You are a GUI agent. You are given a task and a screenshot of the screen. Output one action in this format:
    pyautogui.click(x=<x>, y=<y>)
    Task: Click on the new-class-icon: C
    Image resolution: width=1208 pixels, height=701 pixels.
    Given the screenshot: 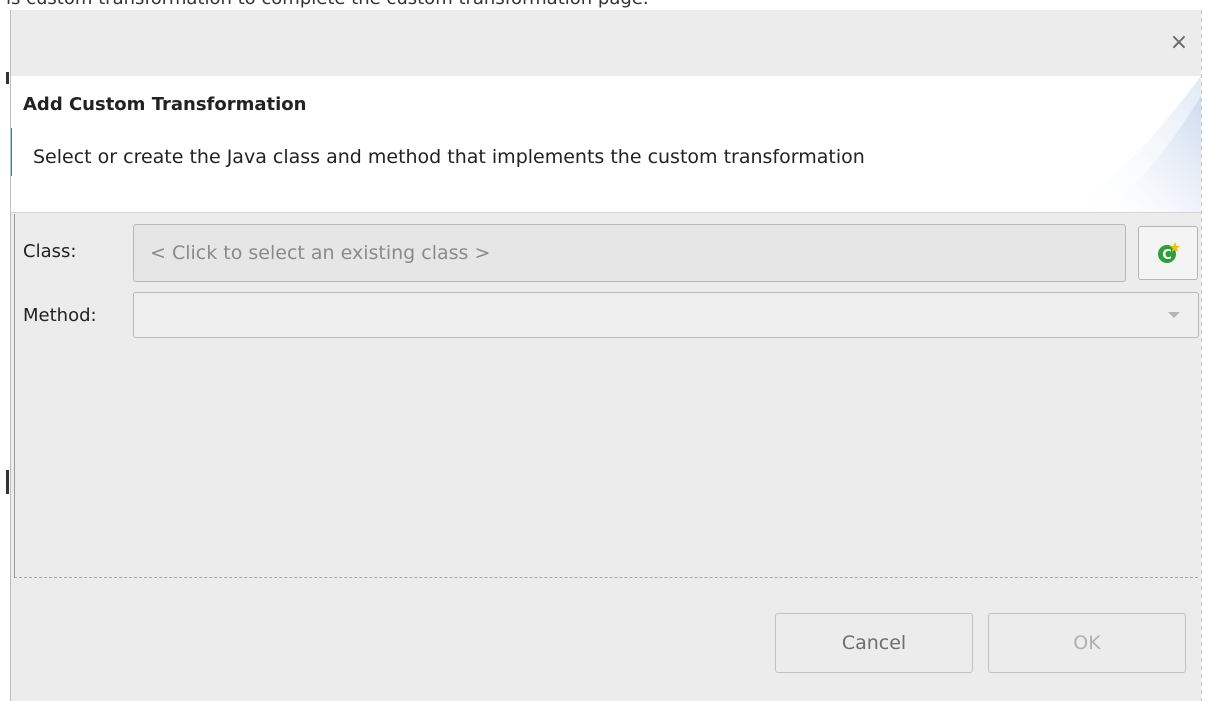 What is the action you would take?
    pyautogui.click(x=1169, y=252)
    